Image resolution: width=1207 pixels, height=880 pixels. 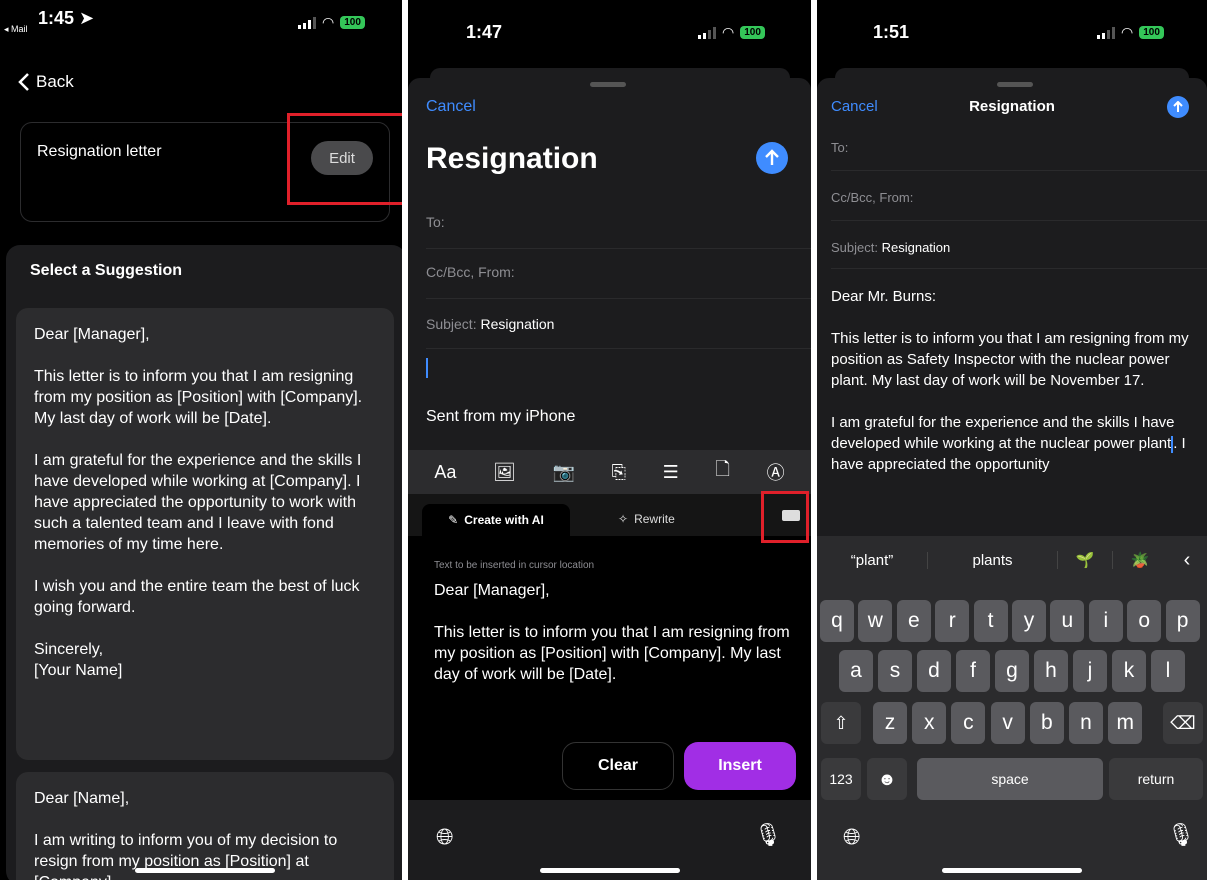 What do you see at coordinates (1183, 723) in the screenshot?
I see `delete-icon: ⌫` at bounding box center [1183, 723].